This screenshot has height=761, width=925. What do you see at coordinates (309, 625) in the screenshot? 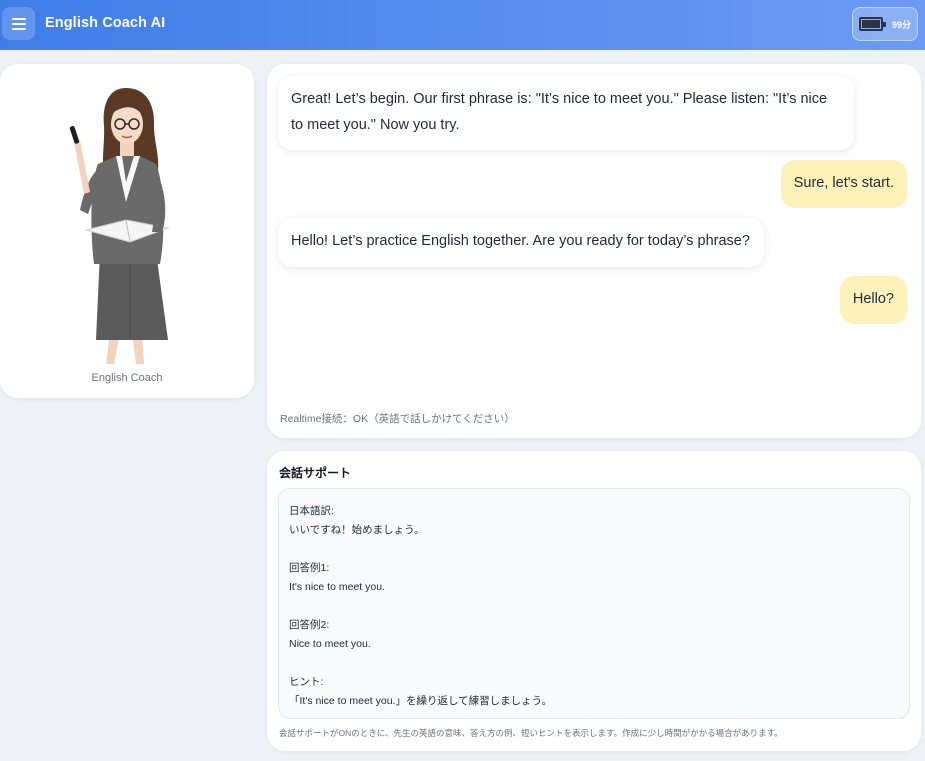
I see `support-label: 回答例2:` at bounding box center [309, 625].